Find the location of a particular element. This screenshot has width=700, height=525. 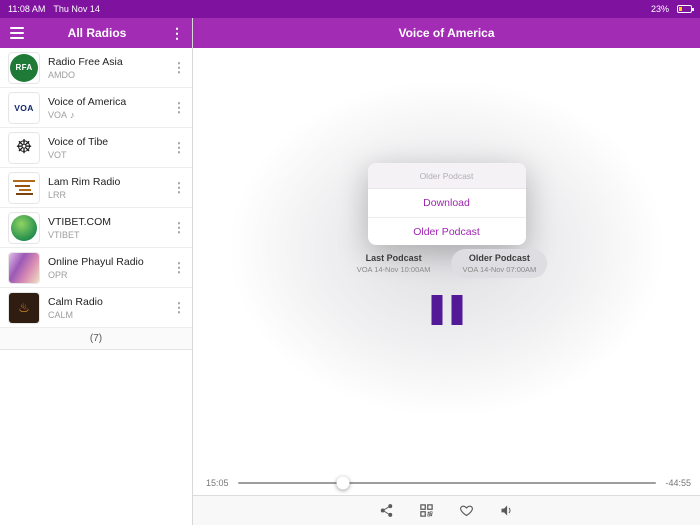

bottom-toolbar is located at coordinates (446, 510).